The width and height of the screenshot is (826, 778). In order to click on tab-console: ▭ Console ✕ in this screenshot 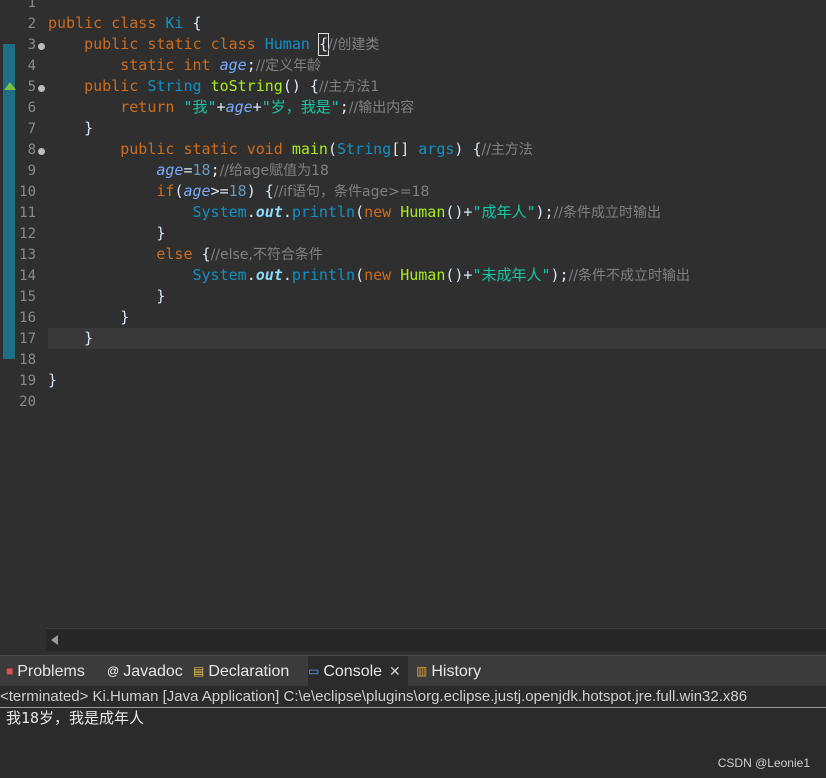, I will do `click(358, 671)`.